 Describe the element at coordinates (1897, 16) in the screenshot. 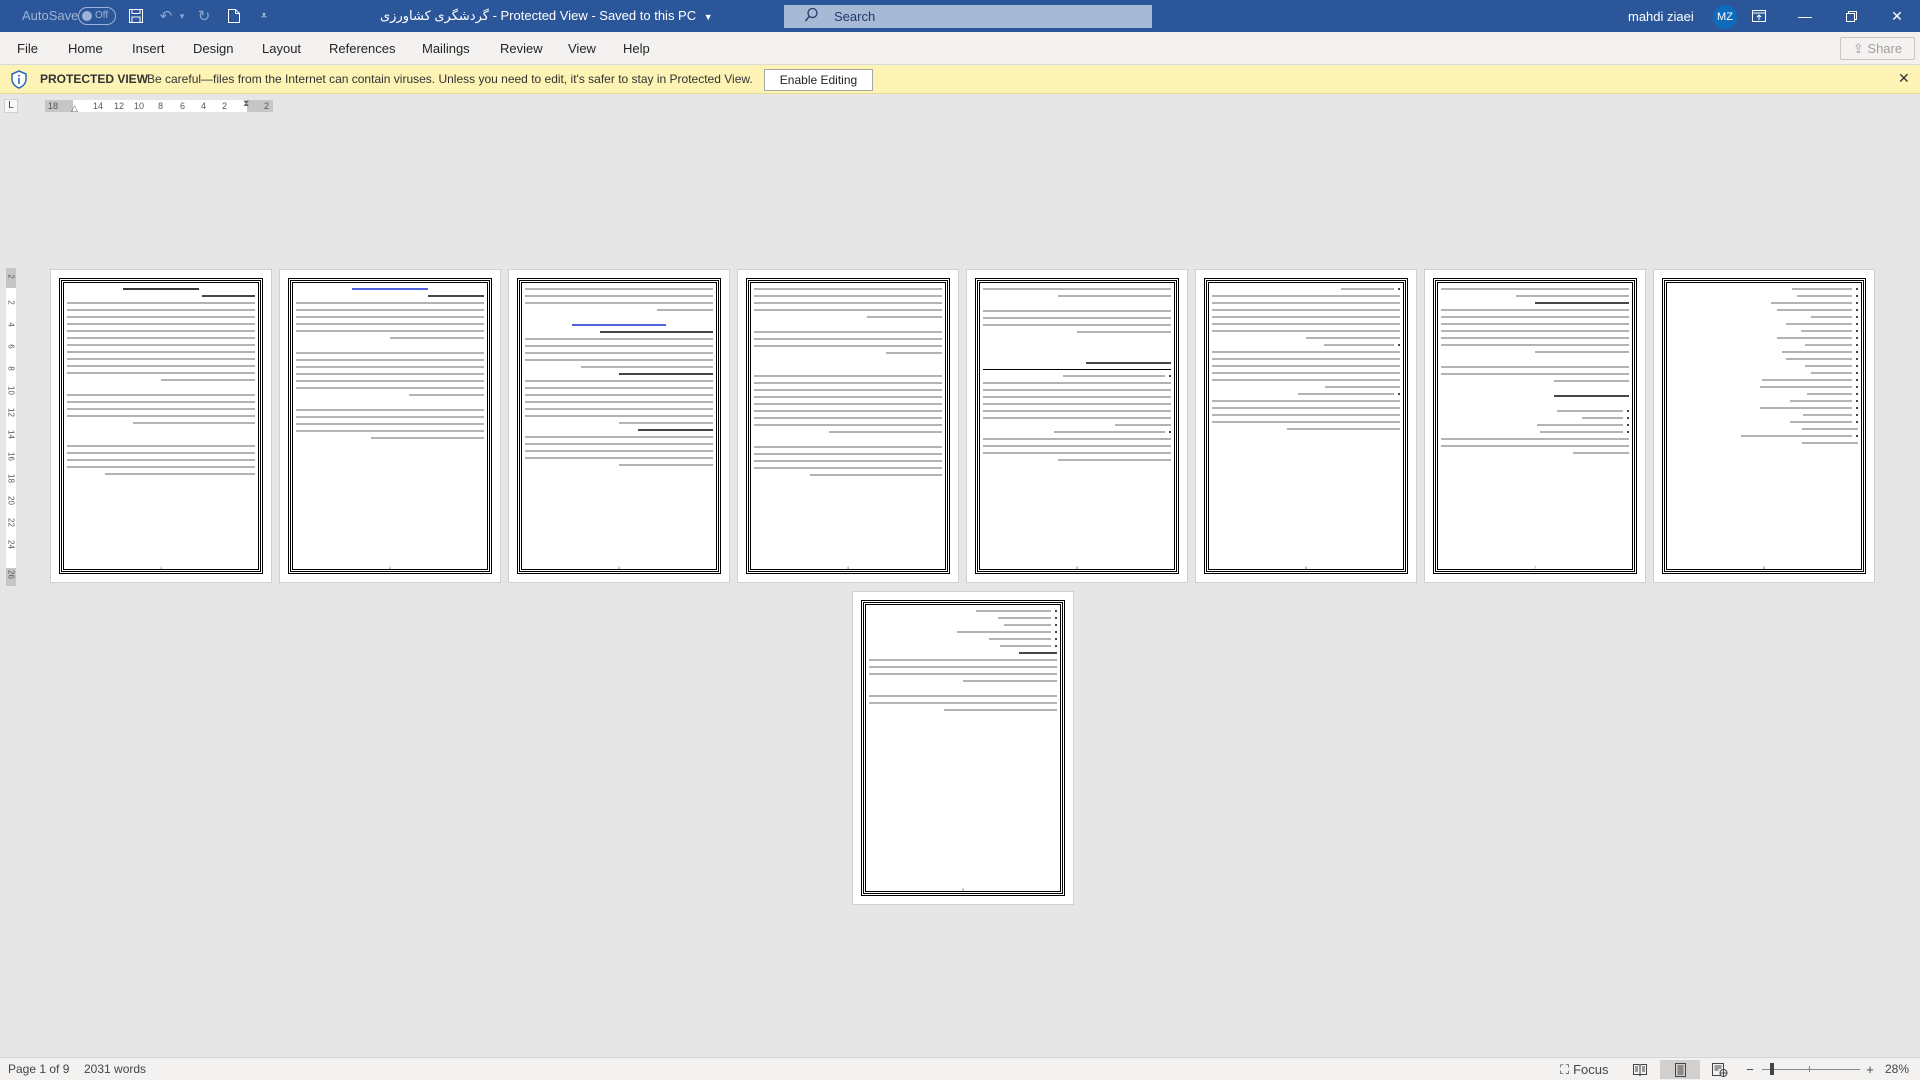

I see `close-icon: ✕` at that location.